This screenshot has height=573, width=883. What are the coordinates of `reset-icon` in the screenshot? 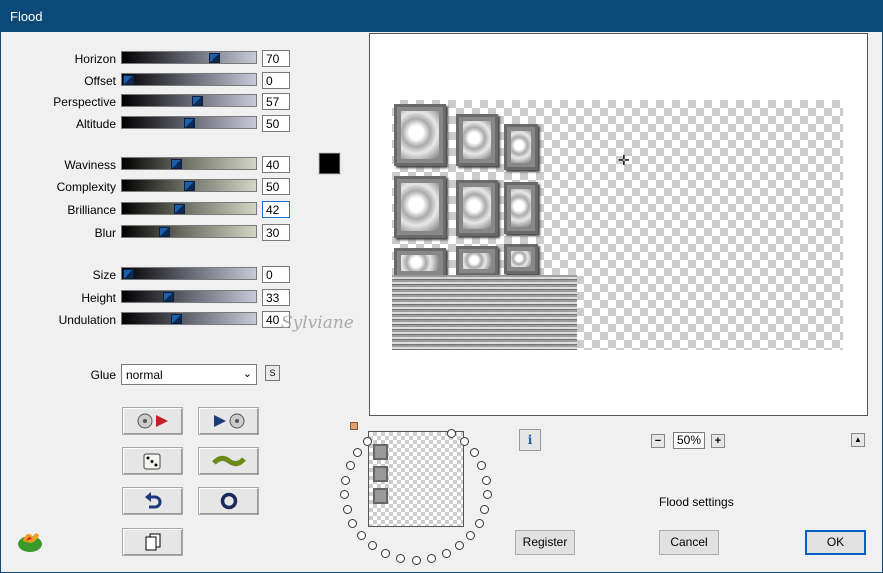 It's located at (228, 501).